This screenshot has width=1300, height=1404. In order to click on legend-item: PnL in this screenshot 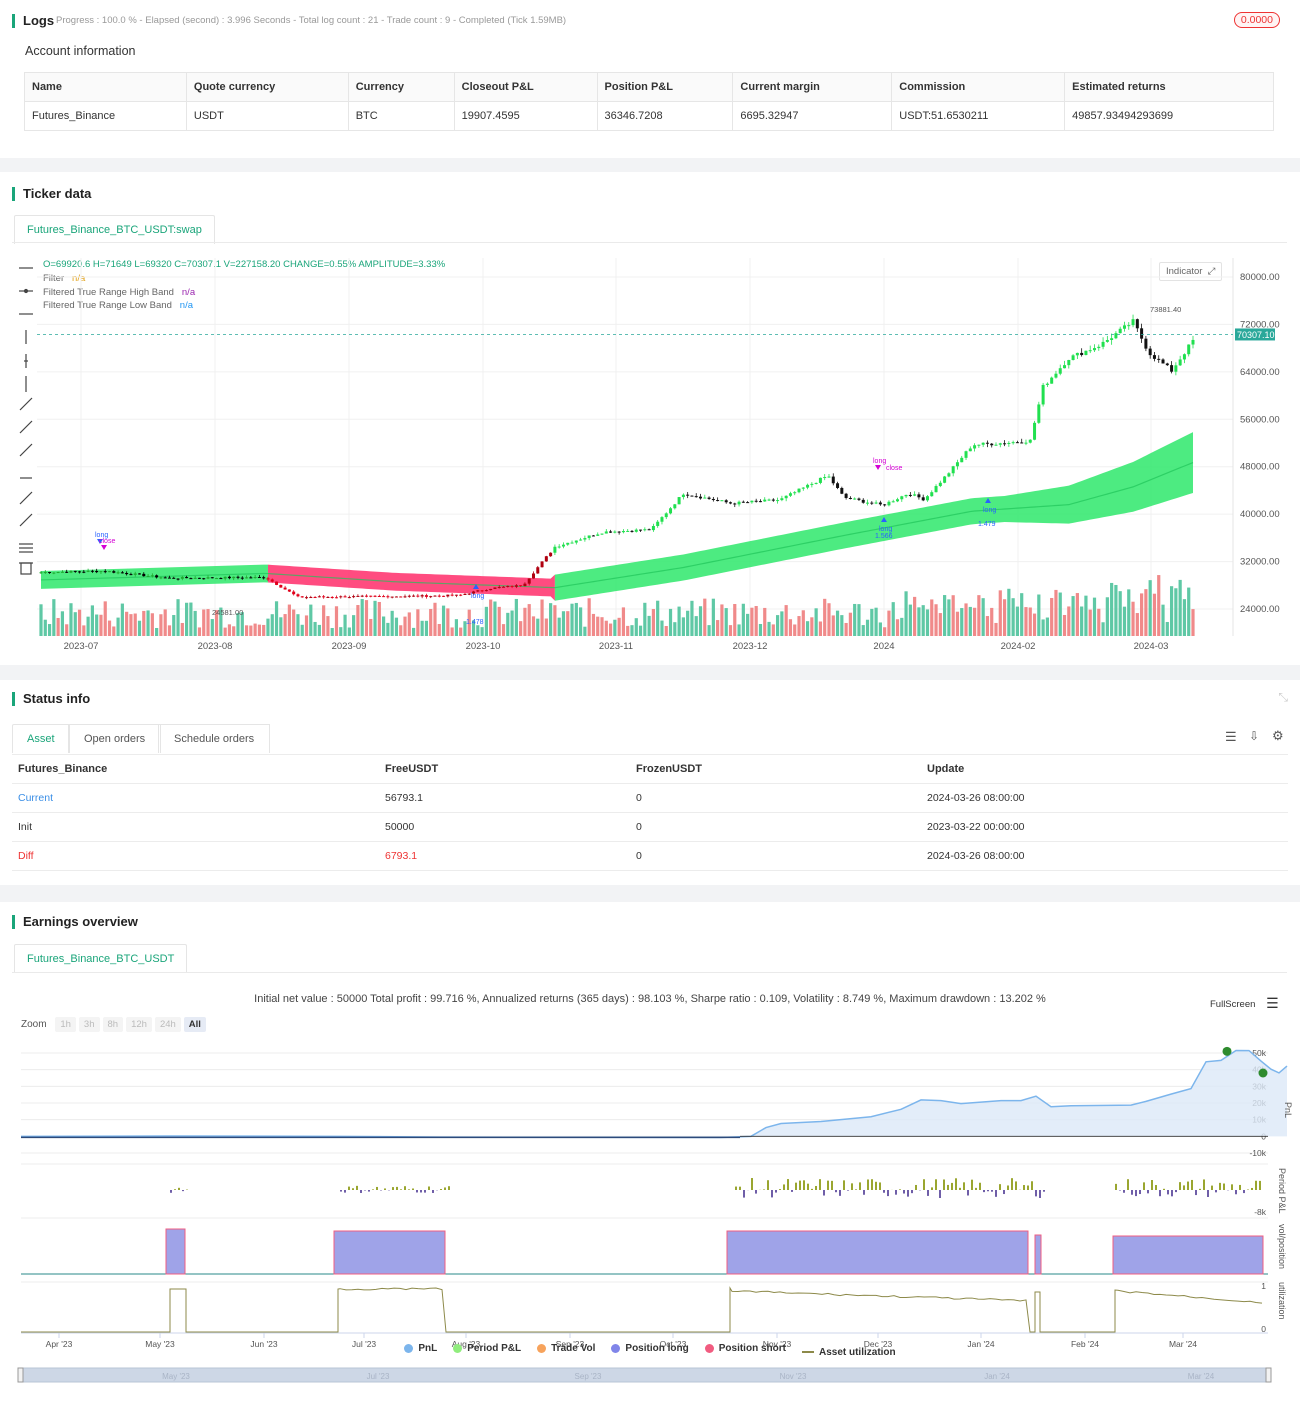, I will do `click(420, 1348)`.